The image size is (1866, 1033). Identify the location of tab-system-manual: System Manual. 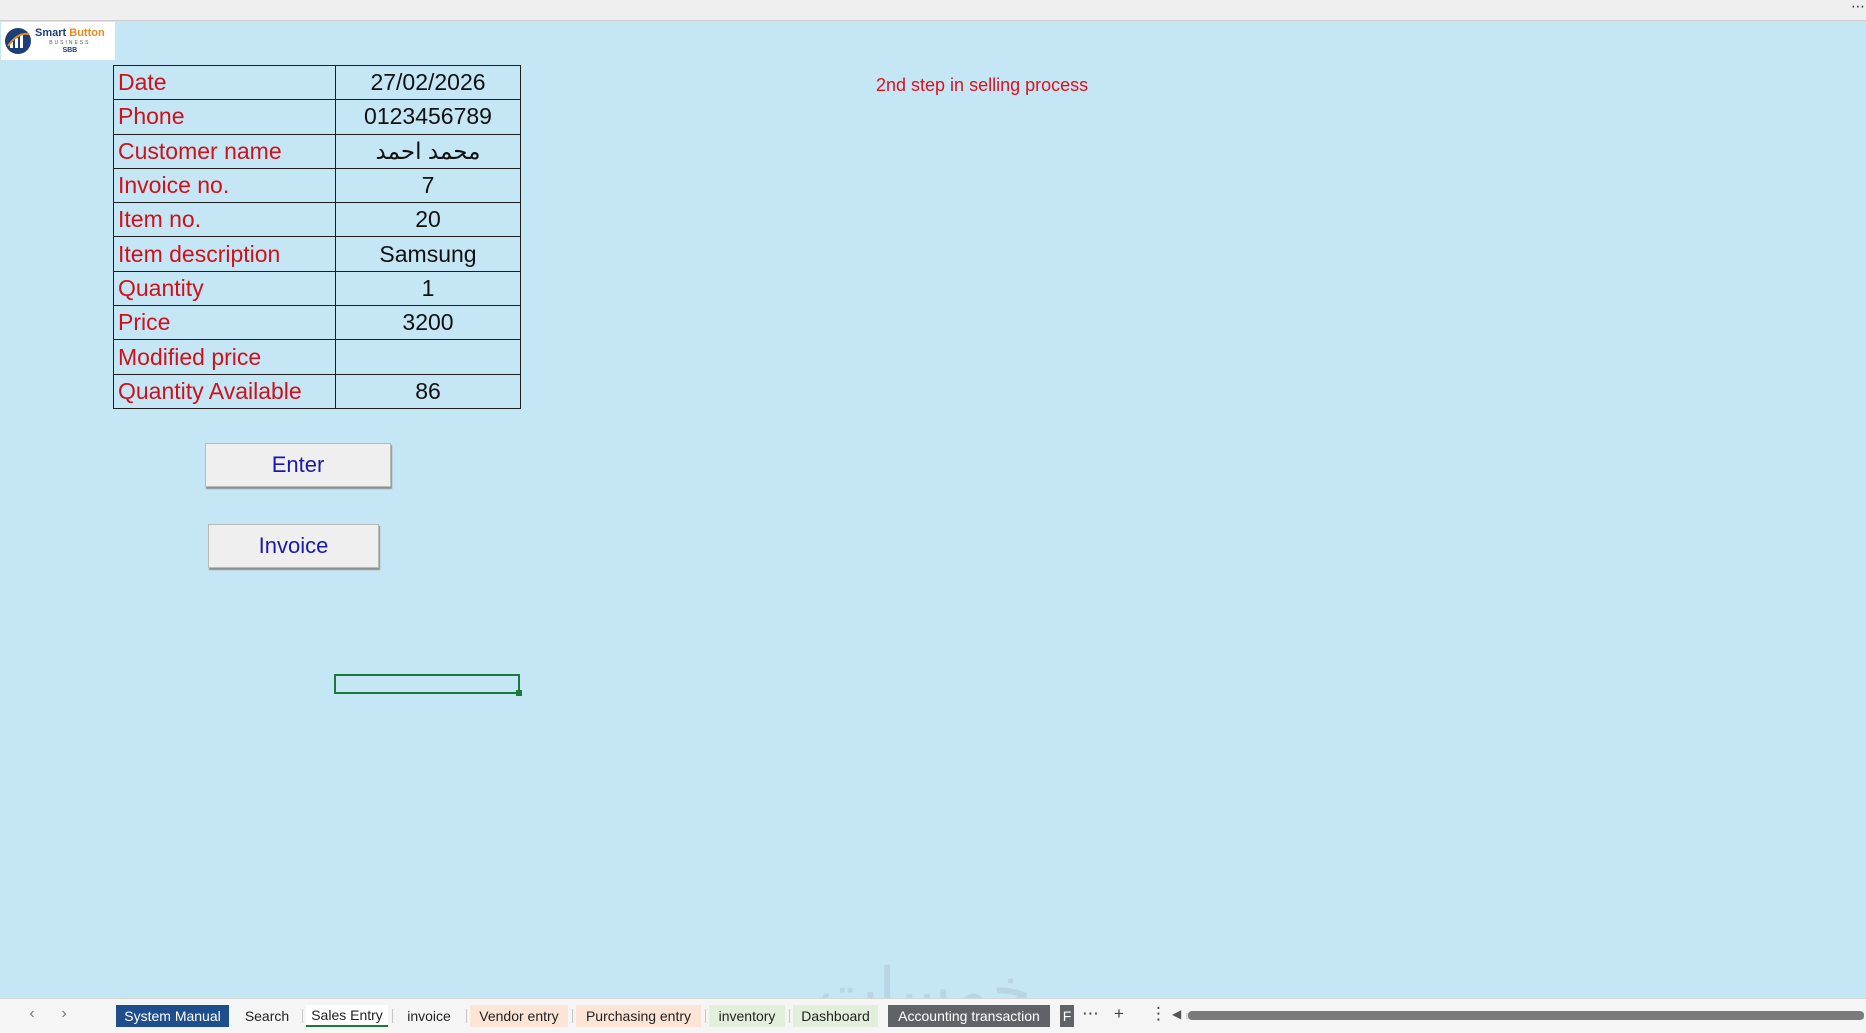
(172, 1016).